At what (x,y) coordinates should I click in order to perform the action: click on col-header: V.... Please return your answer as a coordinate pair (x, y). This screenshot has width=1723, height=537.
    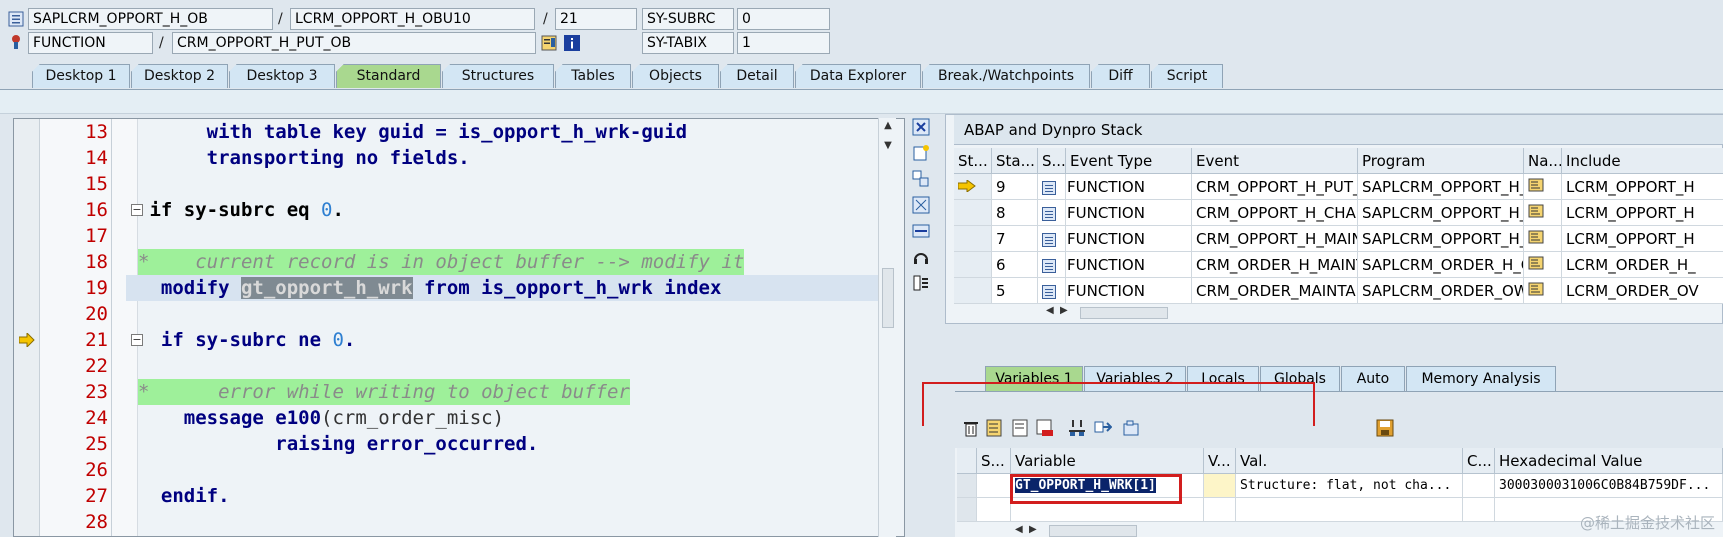
    Looking at the image, I should click on (1220, 461).